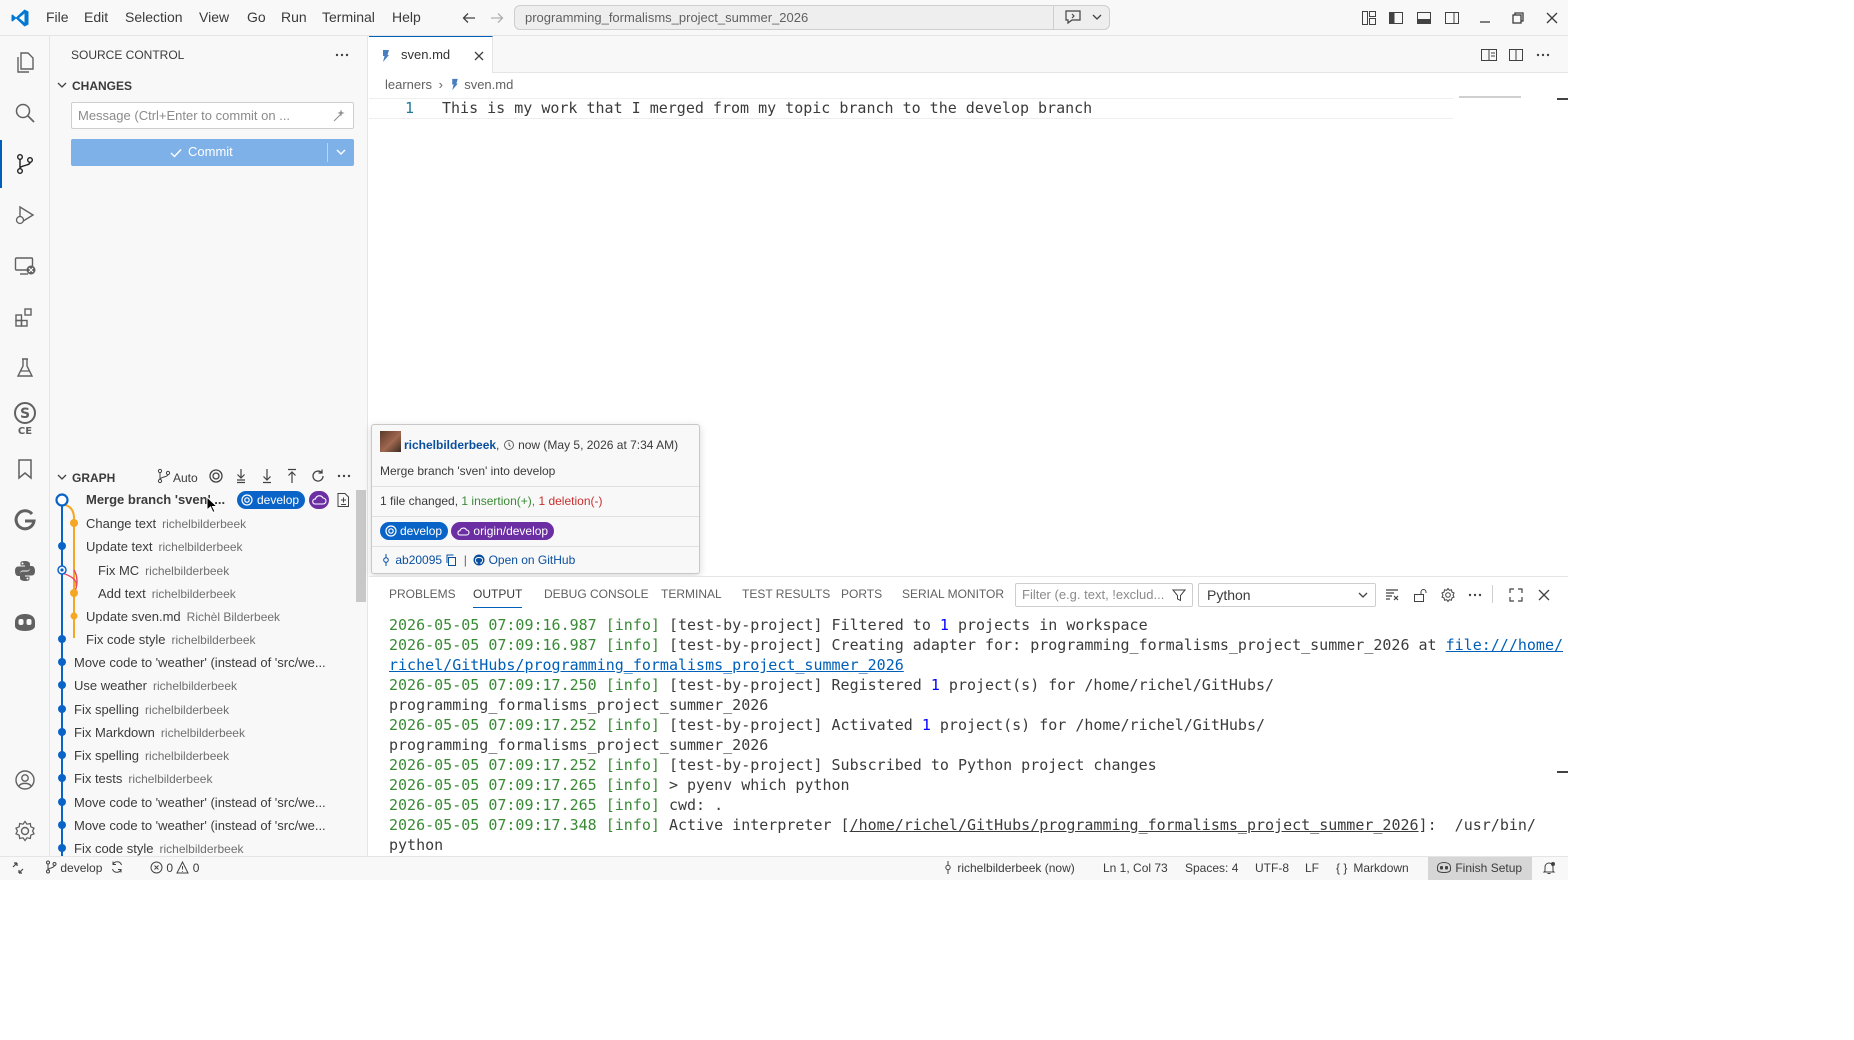 The height and width of the screenshot is (1040, 1854). What do you see at coordinates (1211, 868) in the screenshot?
I see `indentation: Spaces: 4` at bounding box center [1211, 868].